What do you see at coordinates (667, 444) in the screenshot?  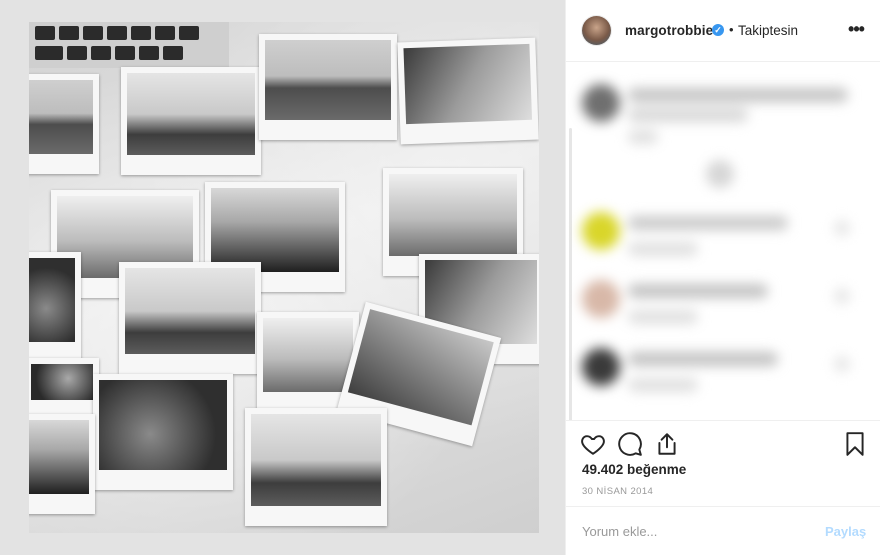 I see `share-icon` at bounding box center [667, 444].